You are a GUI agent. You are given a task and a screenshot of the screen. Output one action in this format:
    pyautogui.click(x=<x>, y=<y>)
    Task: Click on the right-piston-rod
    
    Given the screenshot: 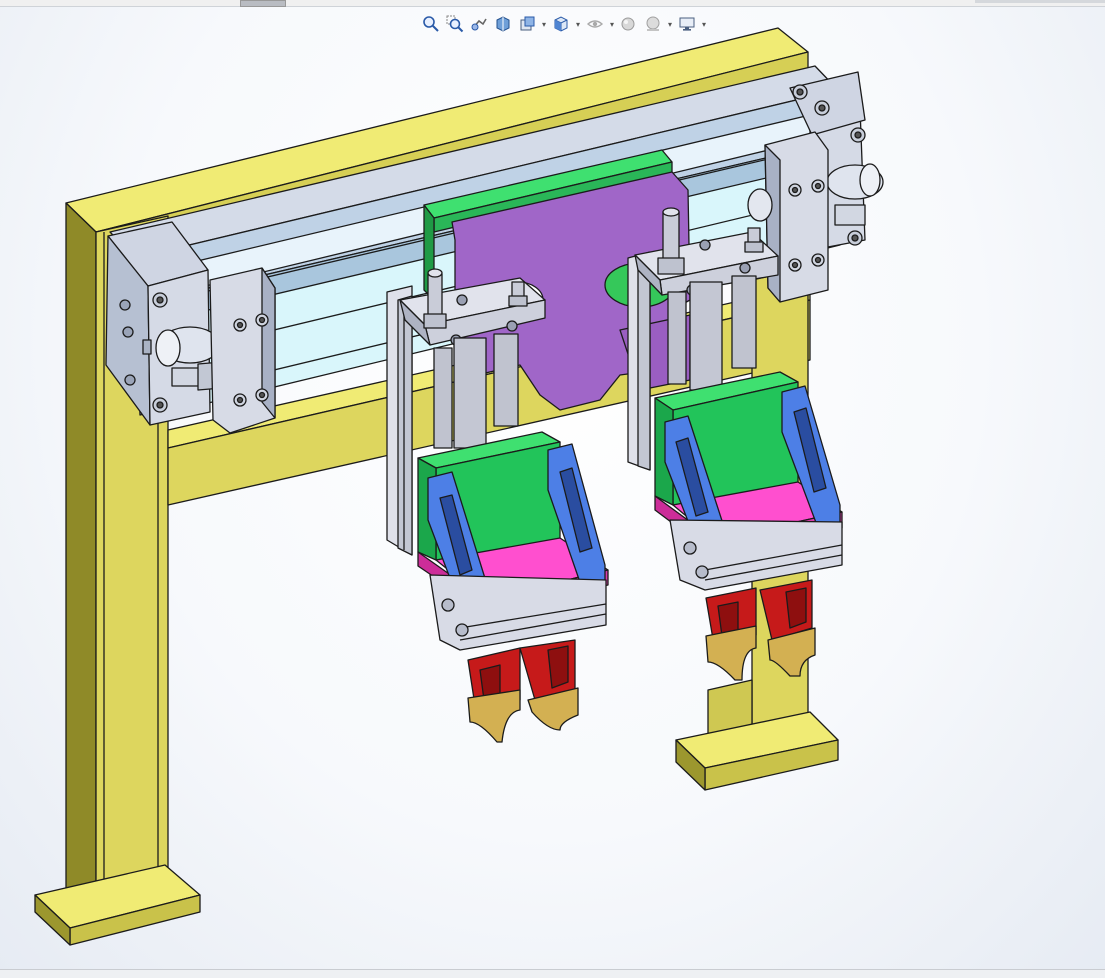 What is the action you would take?
    pyautogui.click(x=706, y=336)
    